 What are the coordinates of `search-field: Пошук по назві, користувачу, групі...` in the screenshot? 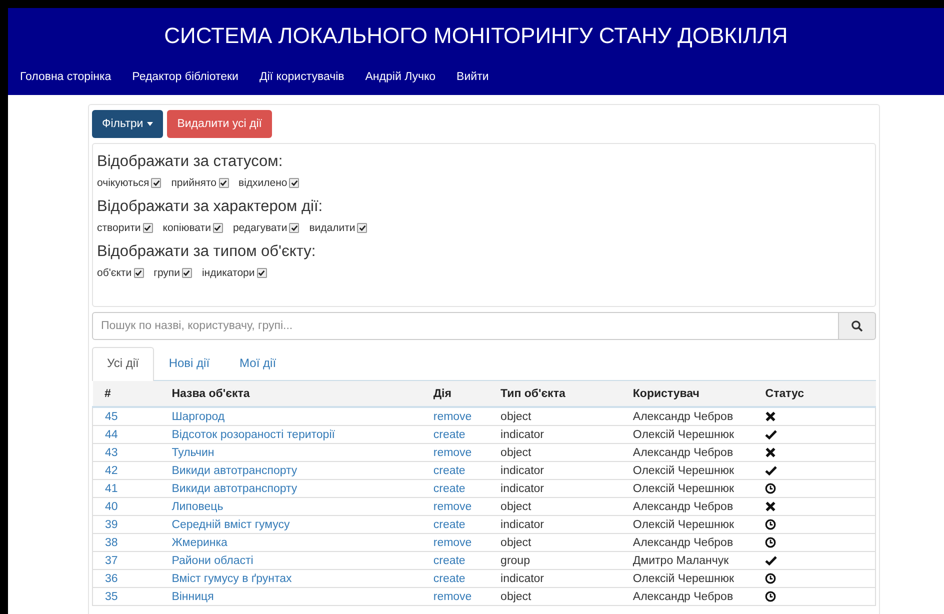 It's located at (465, 326).